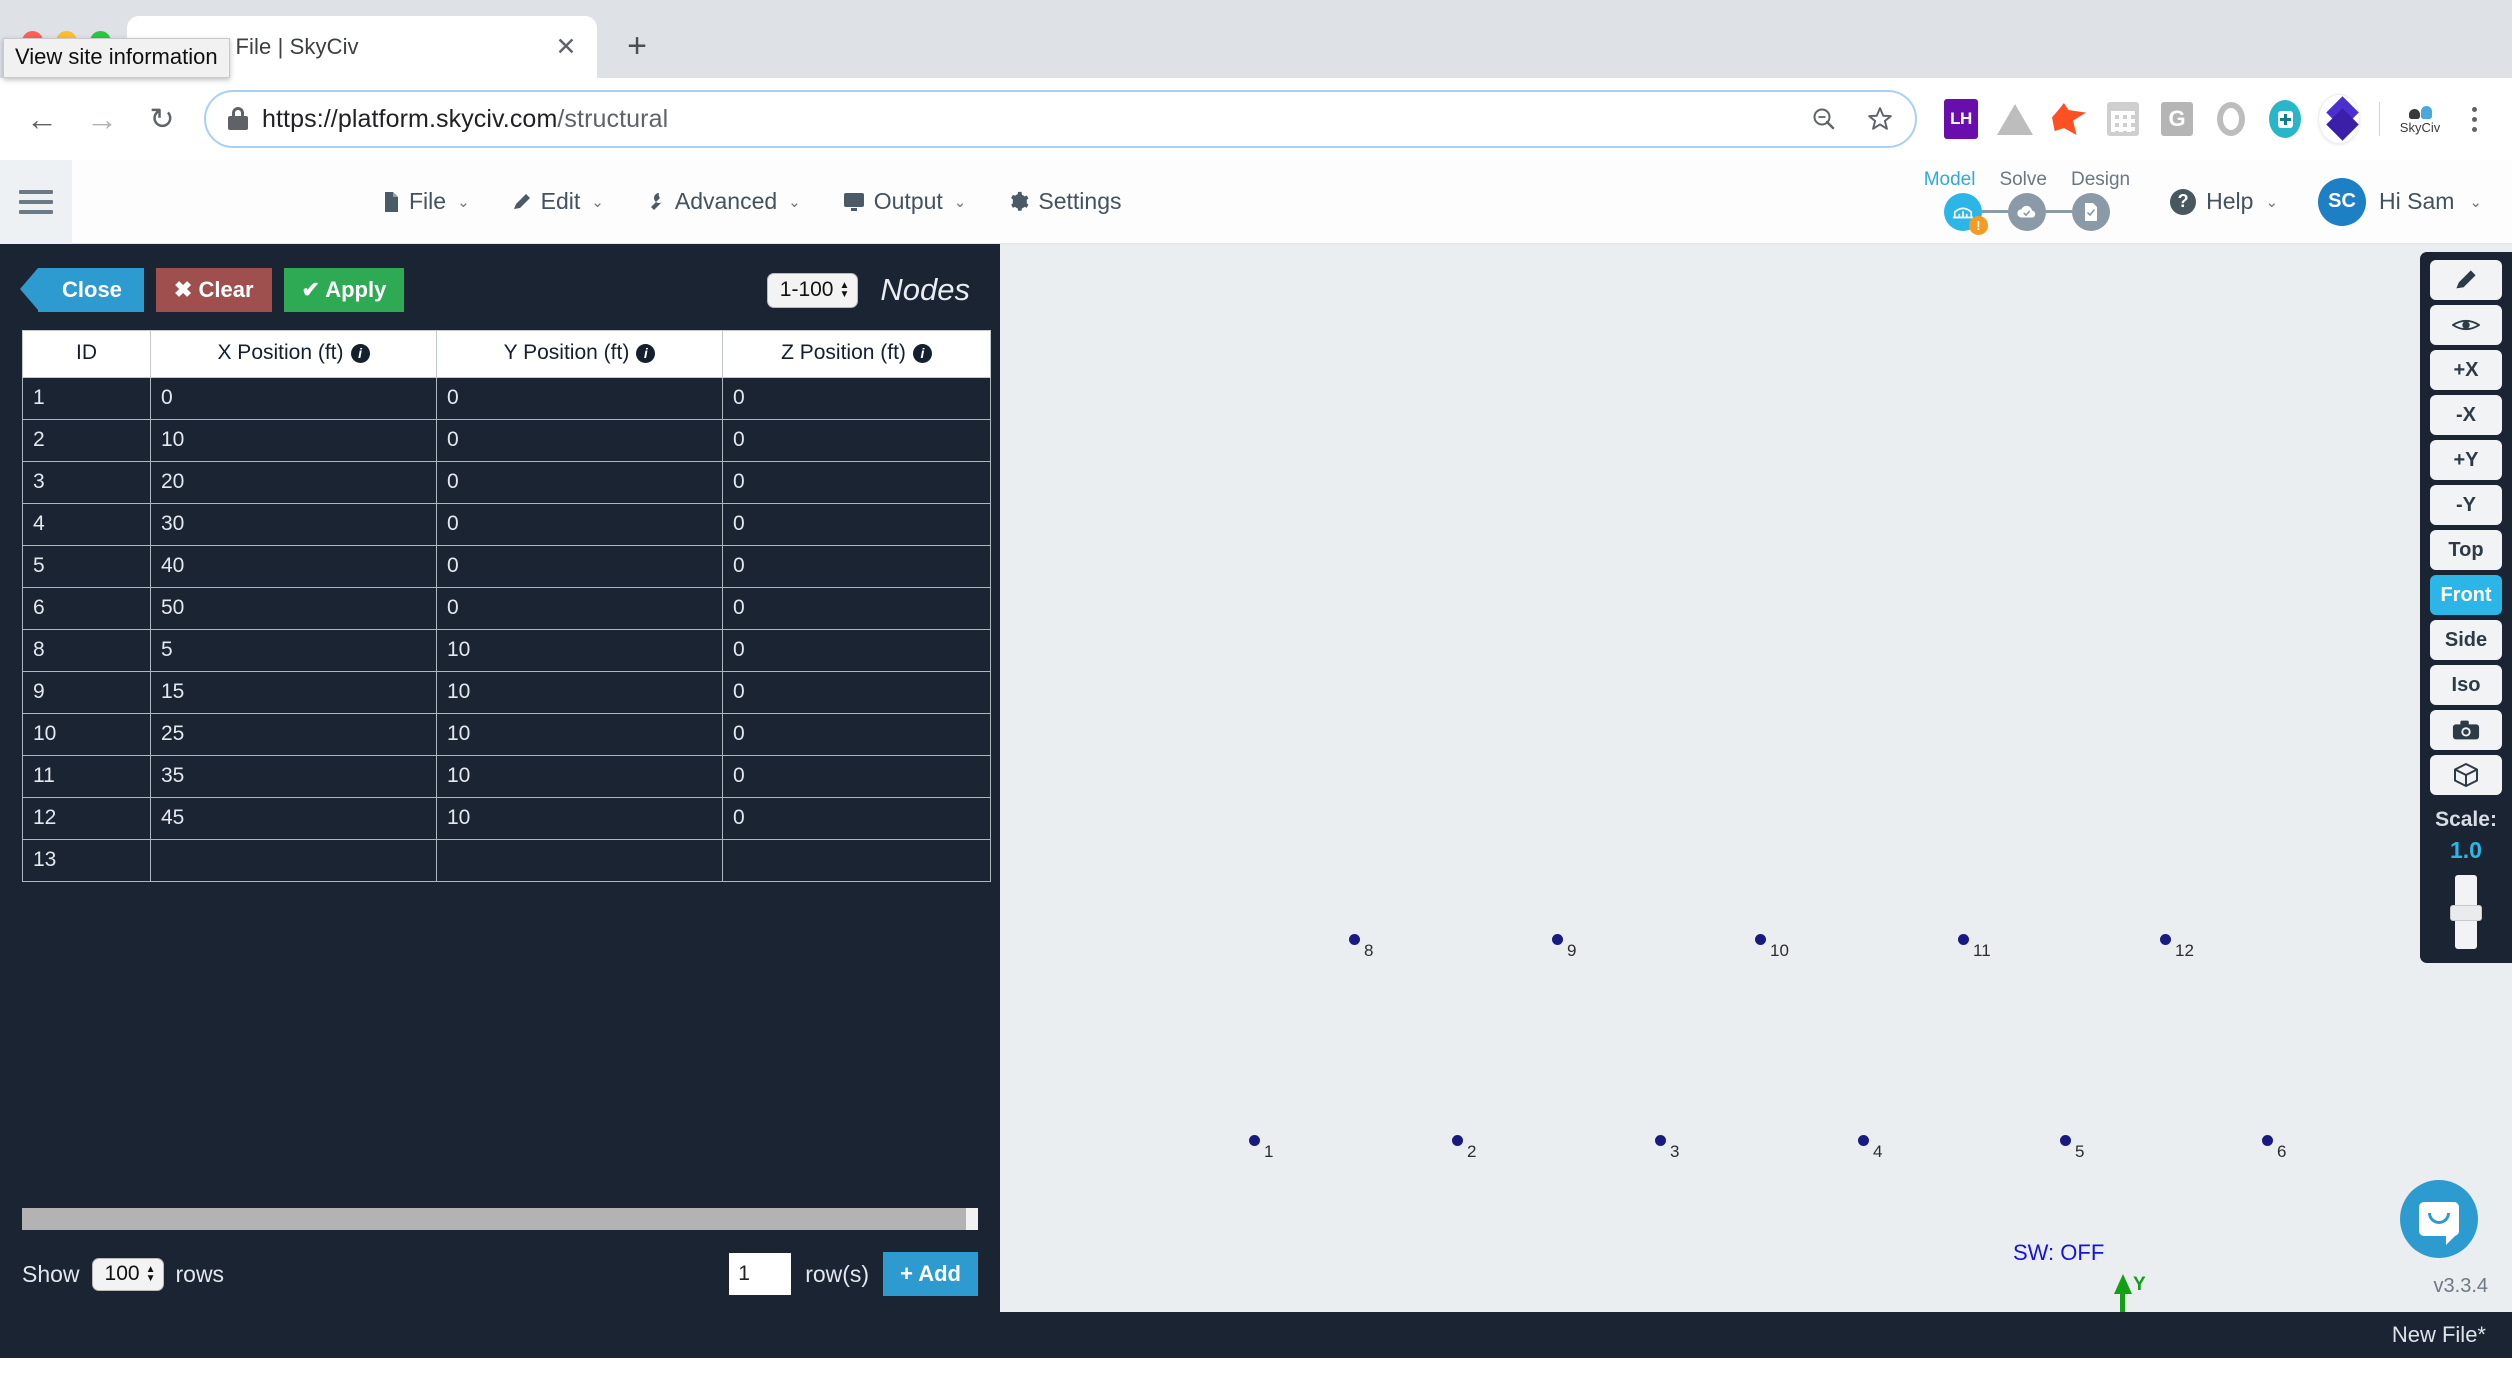  I want to click on address-bar: https://platform.skyciv.com/structural, so click(1060, 119).